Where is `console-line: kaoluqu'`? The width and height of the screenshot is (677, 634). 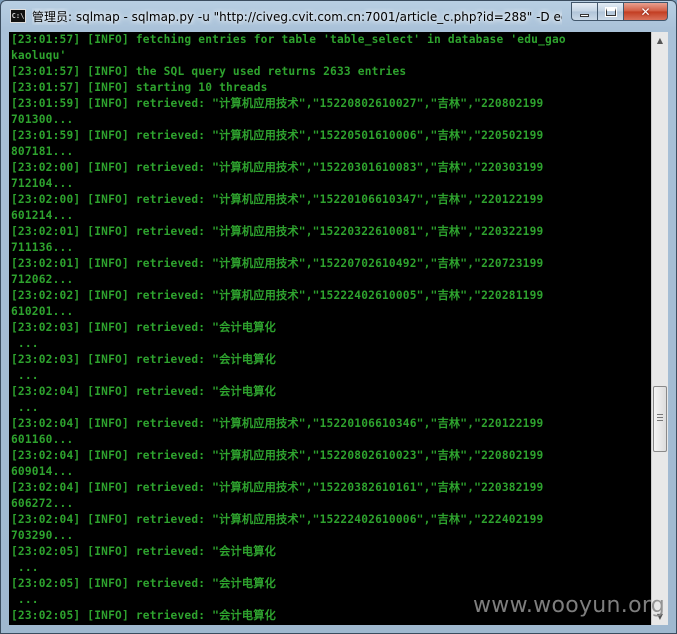 console-line: kaoluqu' is located at coordinates (39, 55).